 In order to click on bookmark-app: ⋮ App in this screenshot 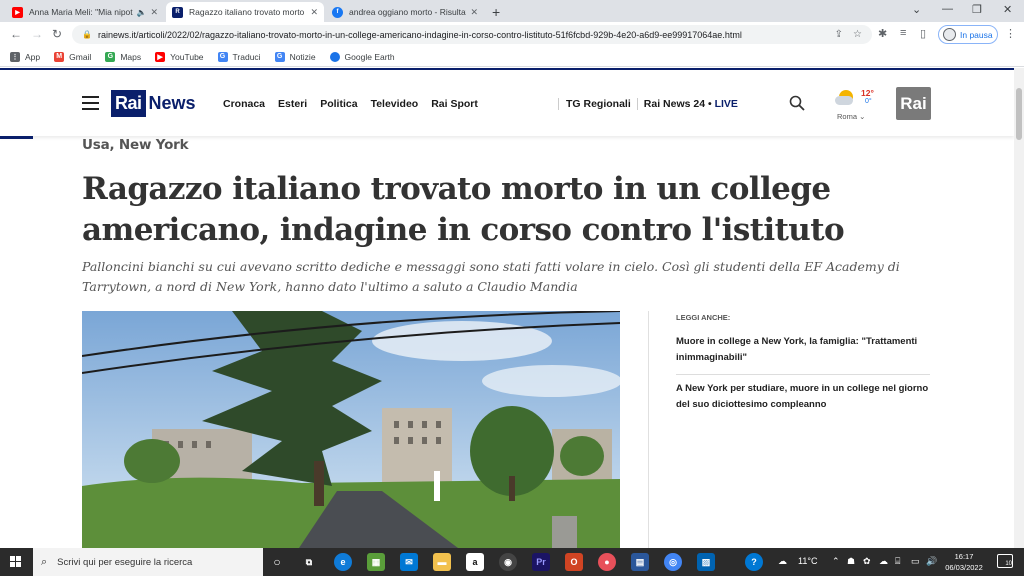, I will do `click(25, 56)`.